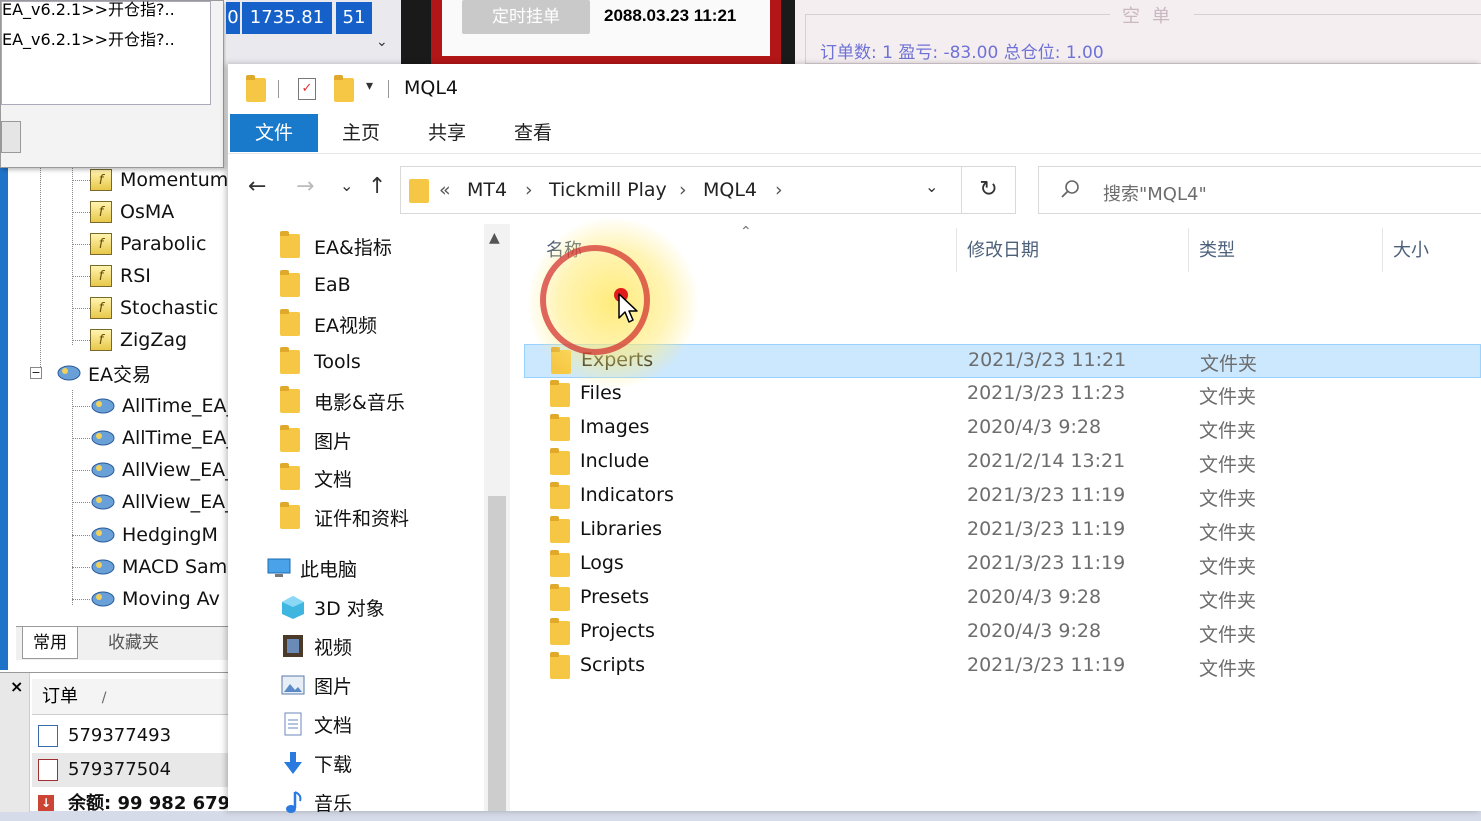  I want to click on nav-videos: 视频, so click(316, 646).